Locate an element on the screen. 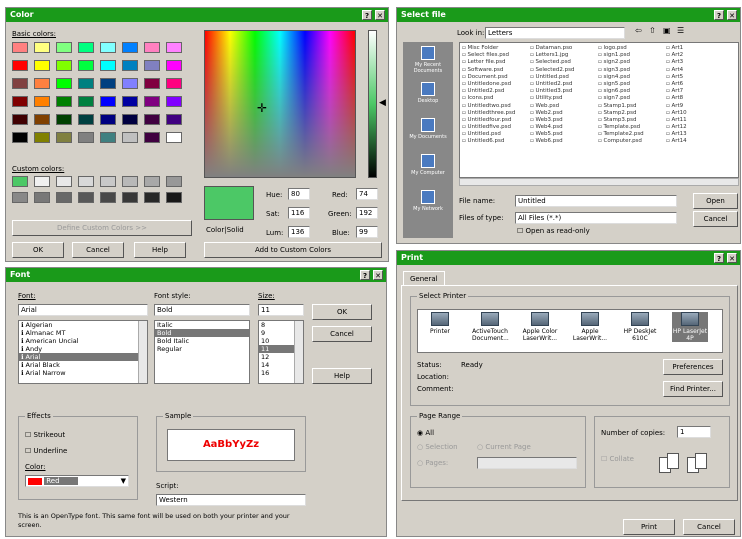 This screenshot has height=539, width=742. font-list-item: ℹ Arial Black is located at coordinates (83, 365).